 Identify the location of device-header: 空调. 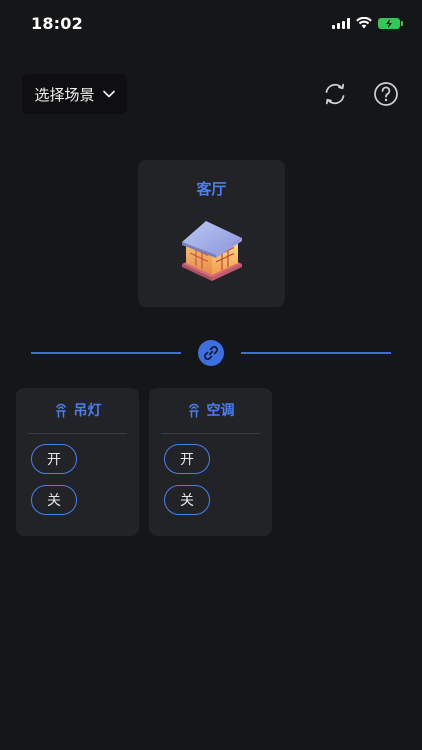
(210, 410).